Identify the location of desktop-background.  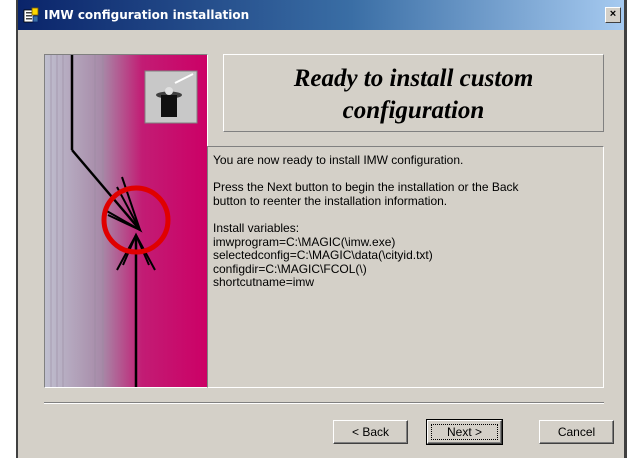
(8, 229).